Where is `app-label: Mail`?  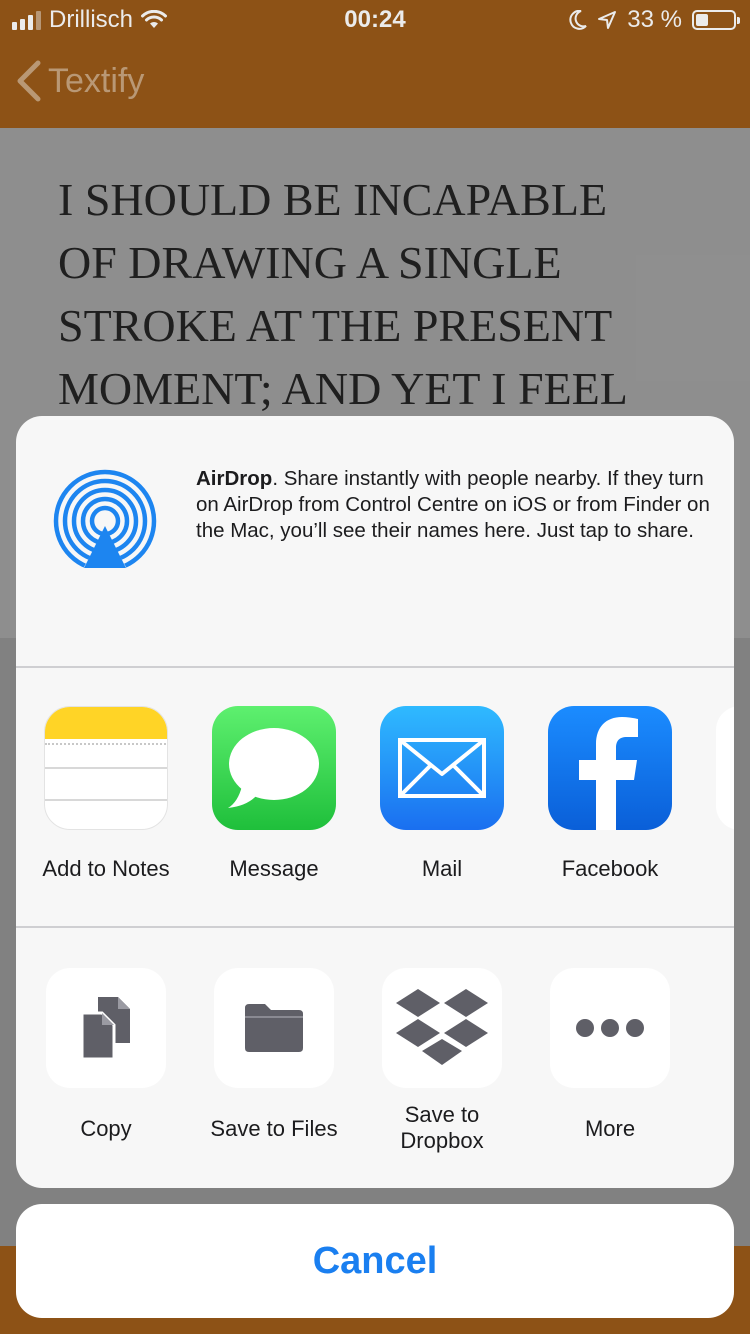
app-label: Mail is located at coordinates (442, 868).